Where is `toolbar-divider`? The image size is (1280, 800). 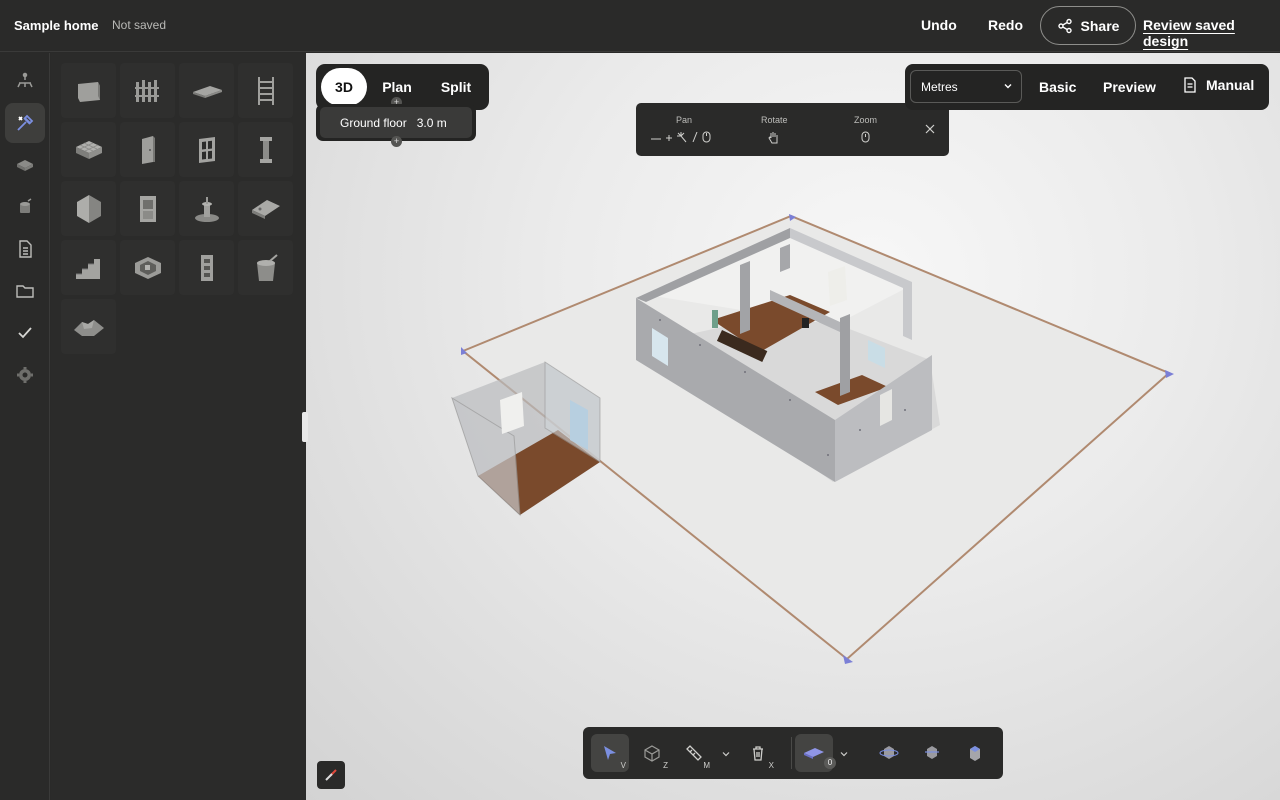
toolbar-divider is located at coordinates (791, 753).